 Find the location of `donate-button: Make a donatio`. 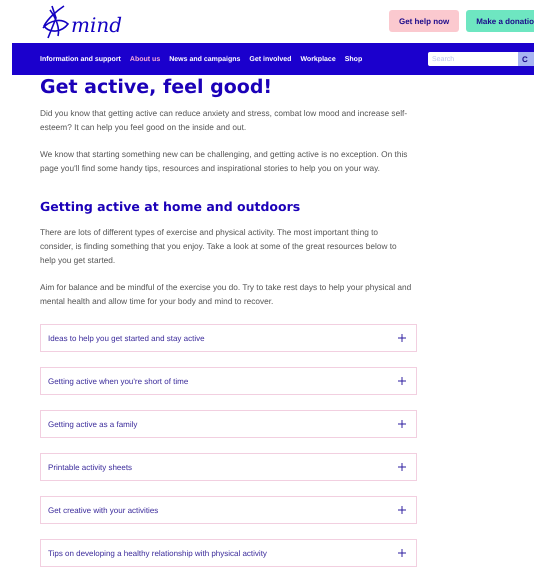

donate-button: Make a donatio is located at coordinates (500, 21).